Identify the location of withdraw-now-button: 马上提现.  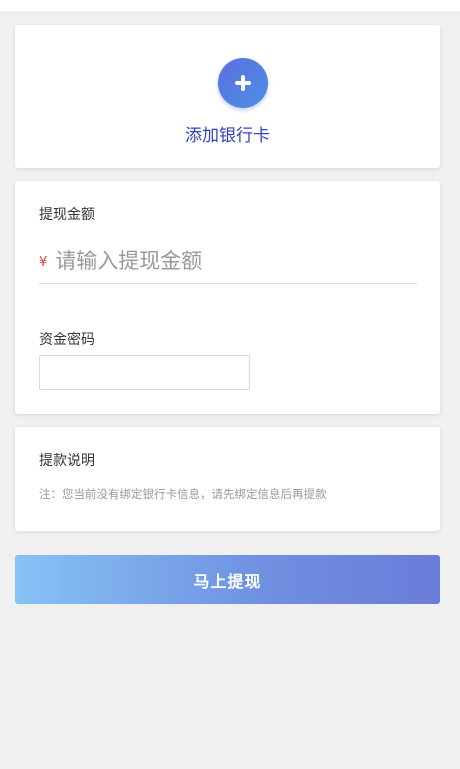
(227, 579).